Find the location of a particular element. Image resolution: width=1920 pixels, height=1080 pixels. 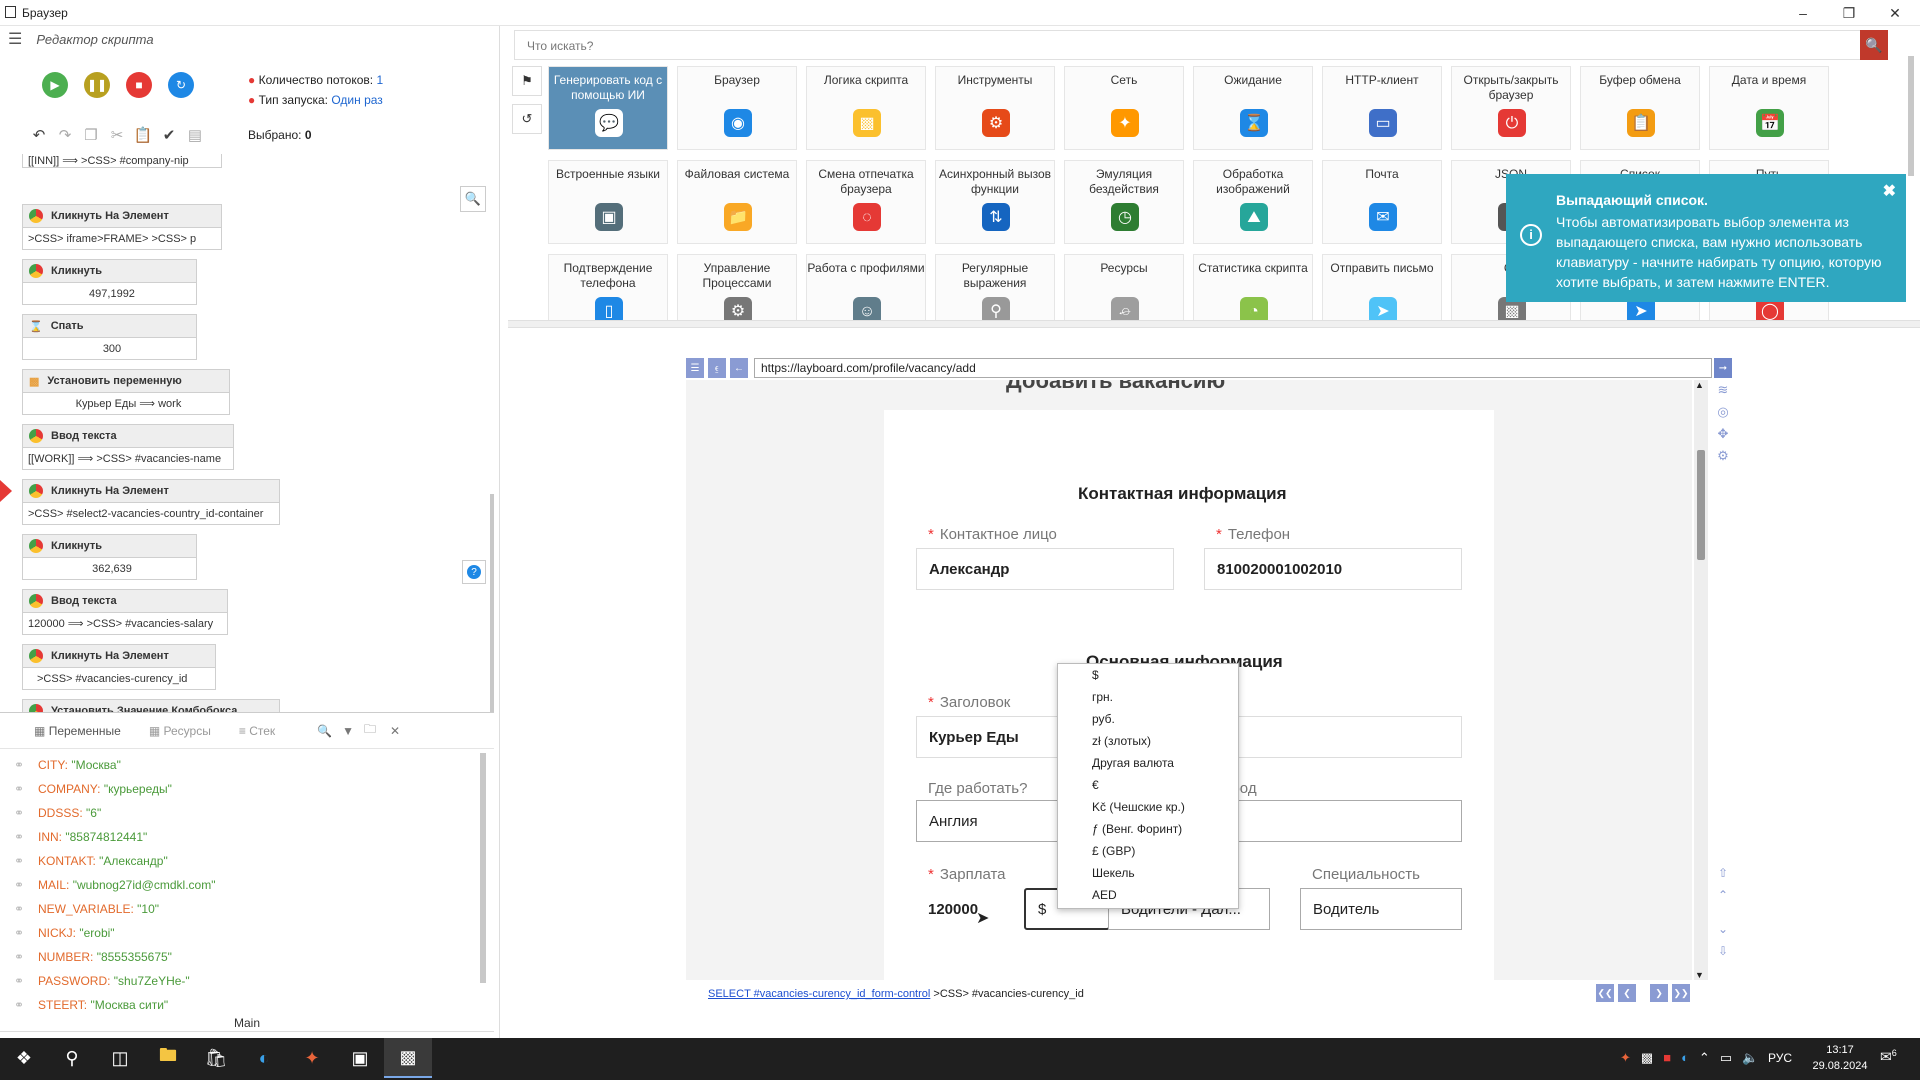

close-icon: ✖ is located at coordinates (1889, 192).